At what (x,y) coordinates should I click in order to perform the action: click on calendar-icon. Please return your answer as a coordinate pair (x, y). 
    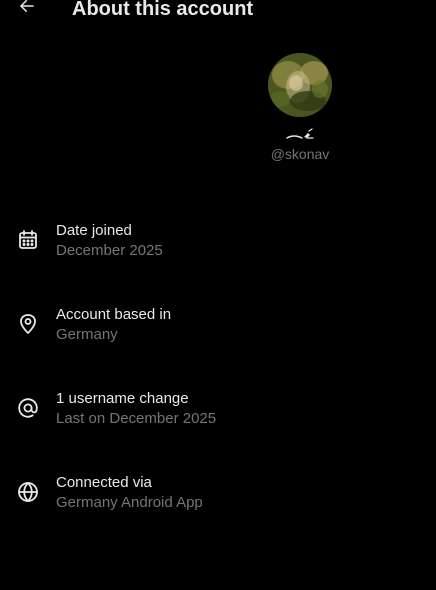
    Looking at the image, I should click on (28, 240).